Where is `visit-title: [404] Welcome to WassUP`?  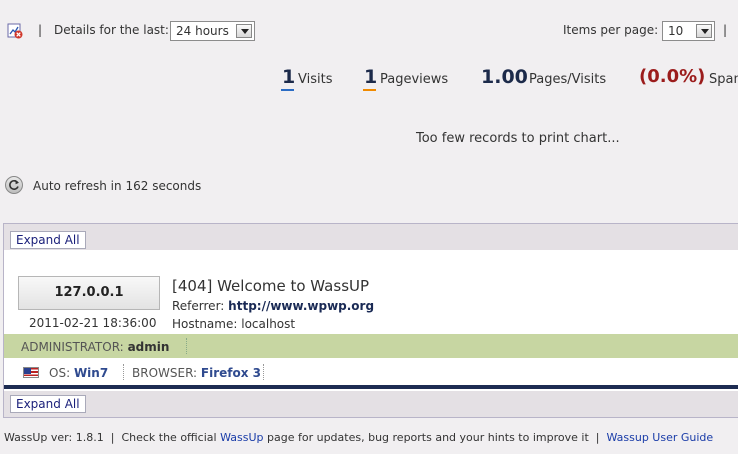
visit-title: [404] Welcome to WassUP is located at coordinates (271, 286).